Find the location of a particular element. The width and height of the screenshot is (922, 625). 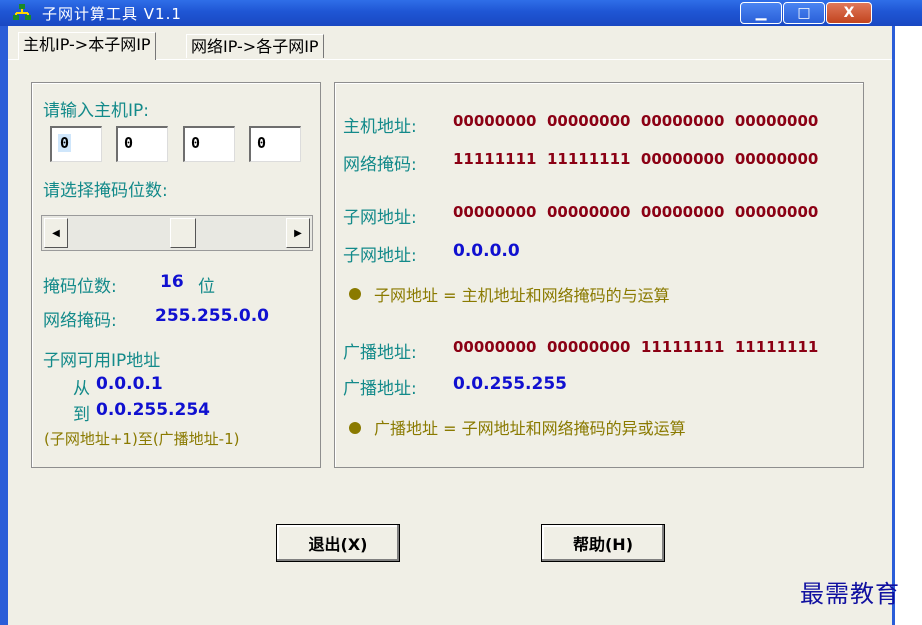

subnet-dec-value: 0.0.0.0 is located at coordinates (486, 251).